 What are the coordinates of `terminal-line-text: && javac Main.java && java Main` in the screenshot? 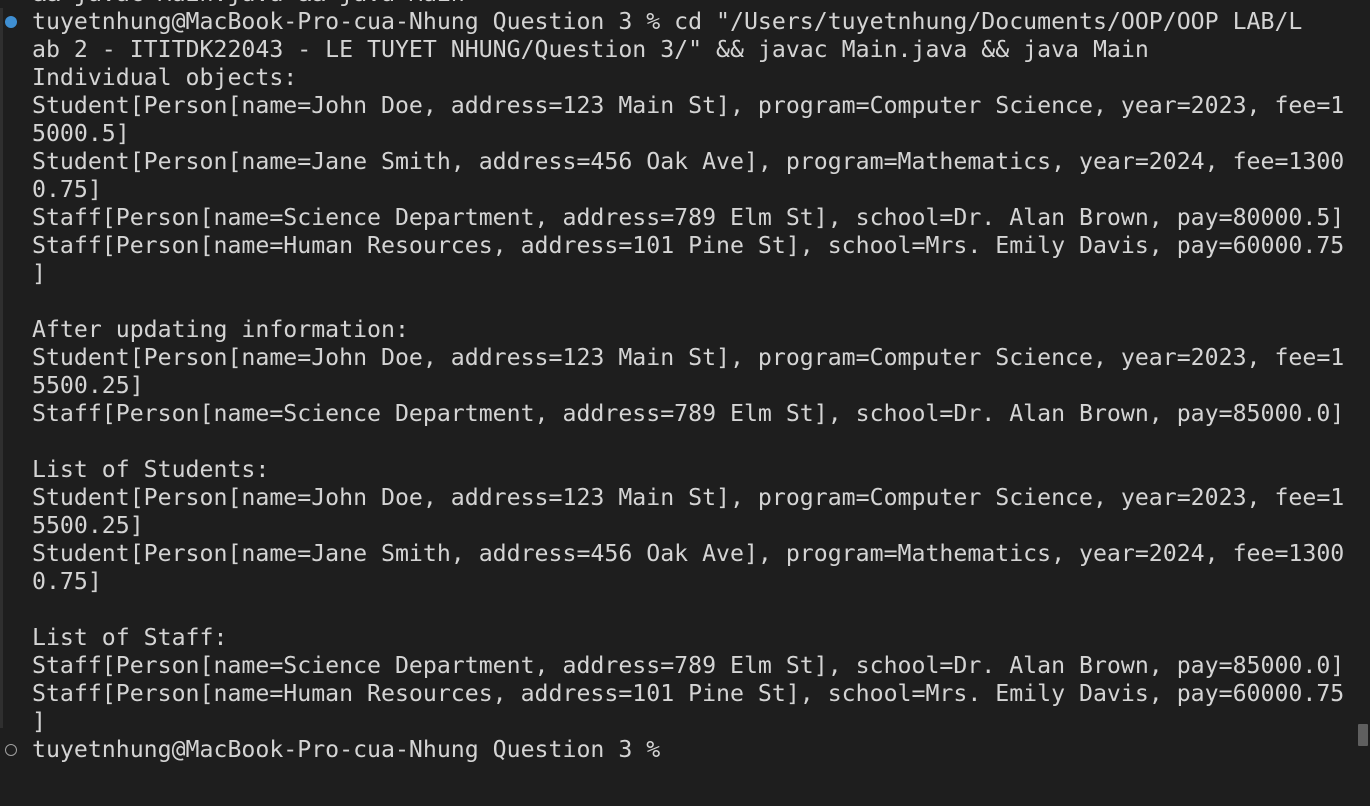 It's located at (248, 3).